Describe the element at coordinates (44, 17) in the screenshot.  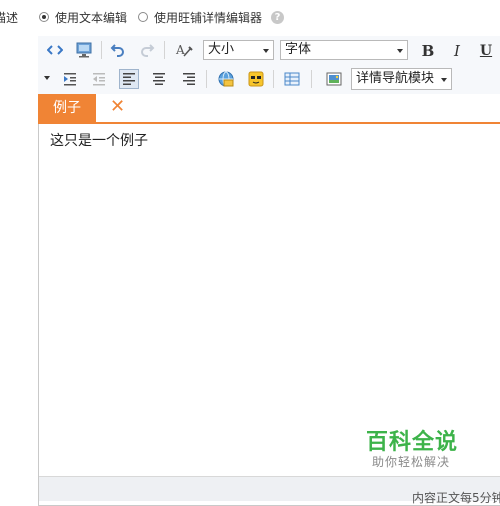
I see `radio-text-editor` at that location.